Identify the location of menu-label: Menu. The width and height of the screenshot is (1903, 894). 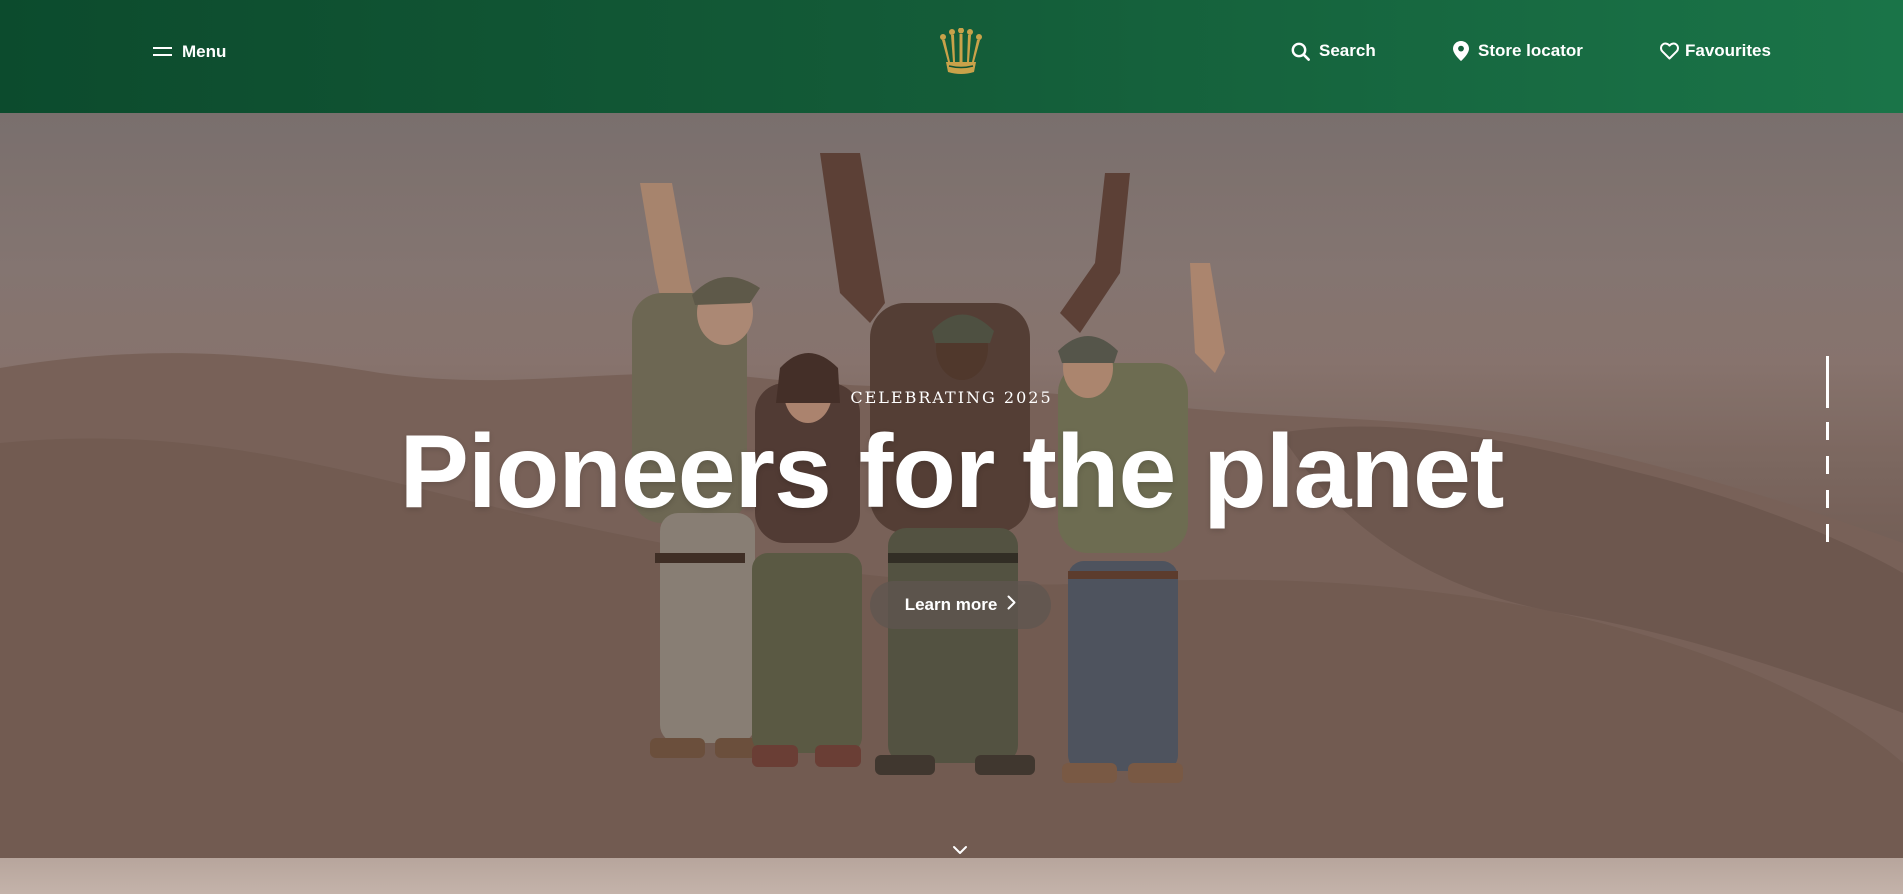
(204, 51).